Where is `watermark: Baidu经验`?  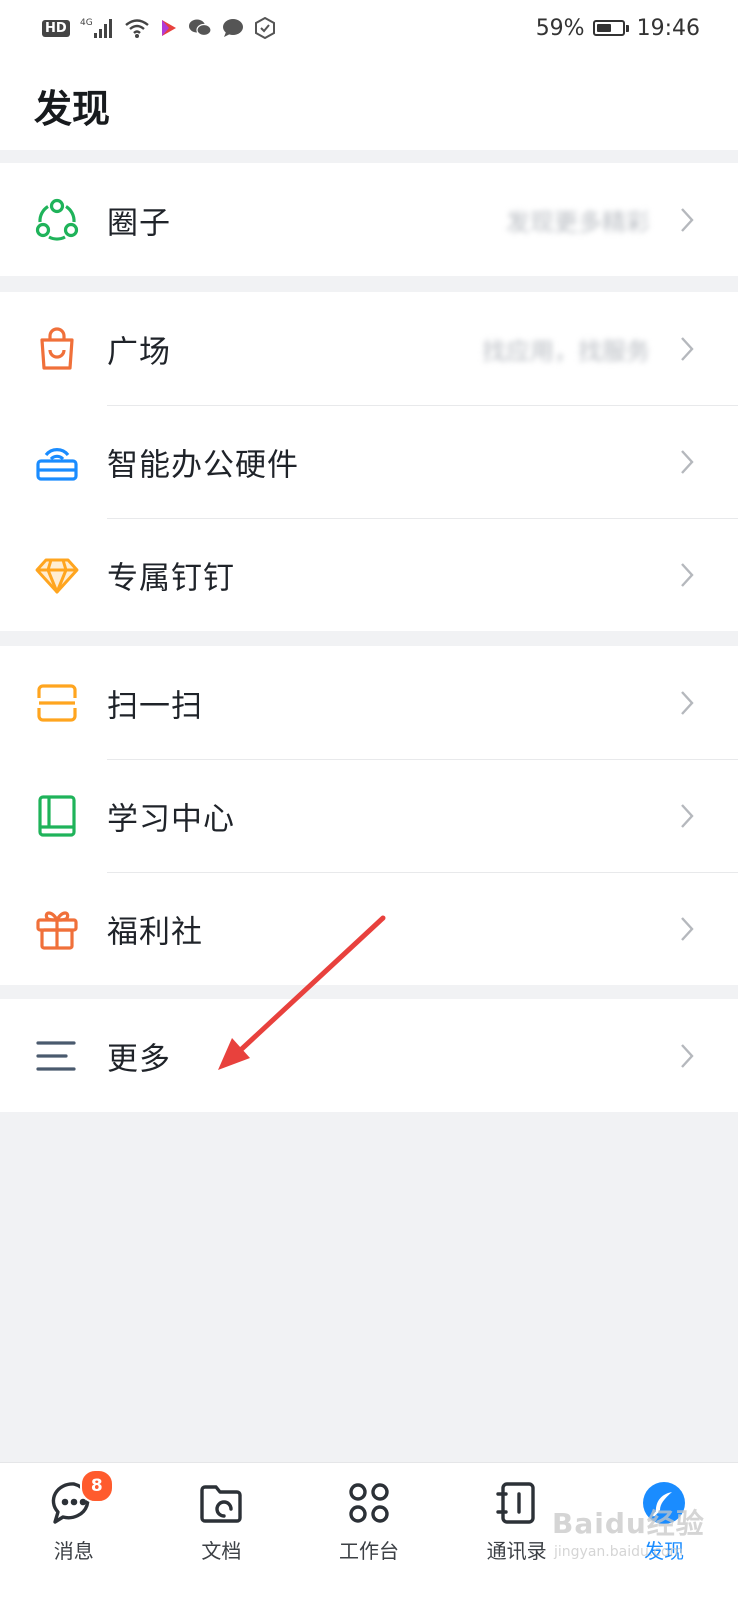
watermark: Baidu经验 is located at coordinates (628, 1523).